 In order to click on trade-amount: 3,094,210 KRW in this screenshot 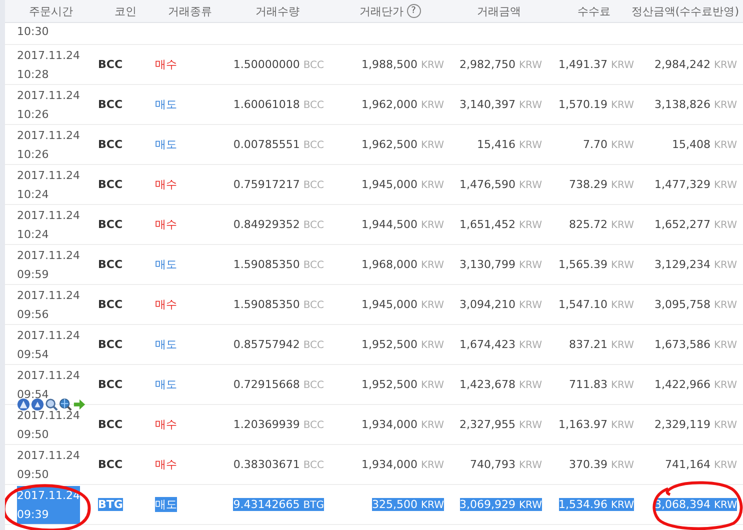, I will do `click(501, 304)`.